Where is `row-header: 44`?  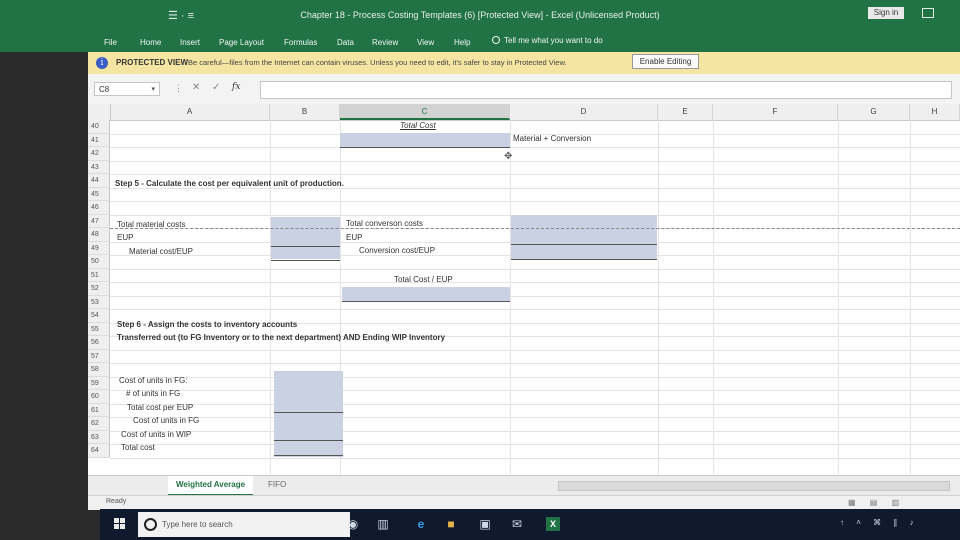
row-header: 44 is located at coordinates (99, 181).